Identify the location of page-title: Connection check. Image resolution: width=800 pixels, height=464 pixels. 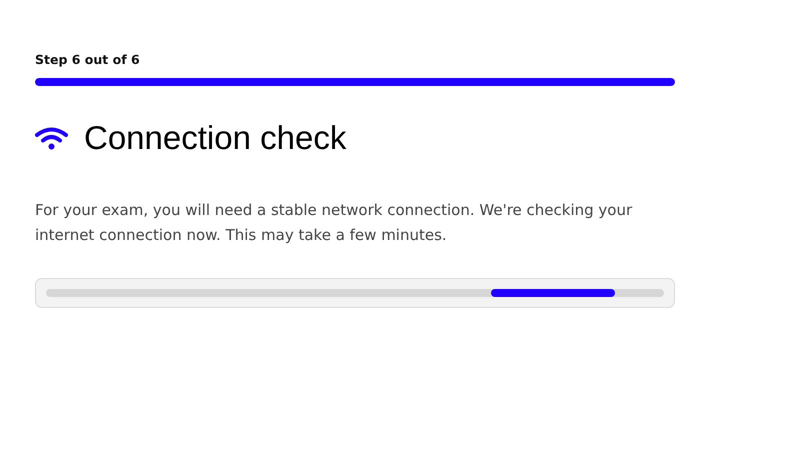
(215, 138).